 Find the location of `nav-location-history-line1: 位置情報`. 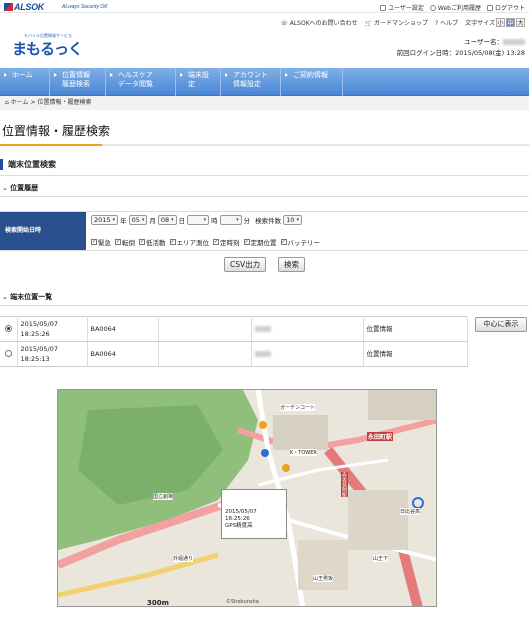

nav-location-history-line1: 位置情報 is located at coordinates (76, 75).